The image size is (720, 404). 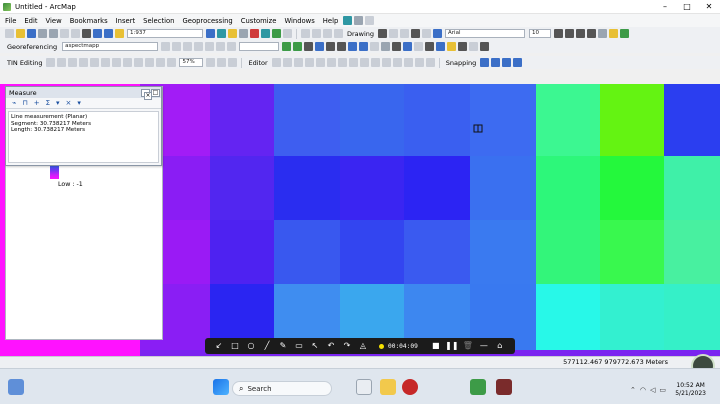 I want to click on snapping-menu: Snapping, so click(x=461, y=63).